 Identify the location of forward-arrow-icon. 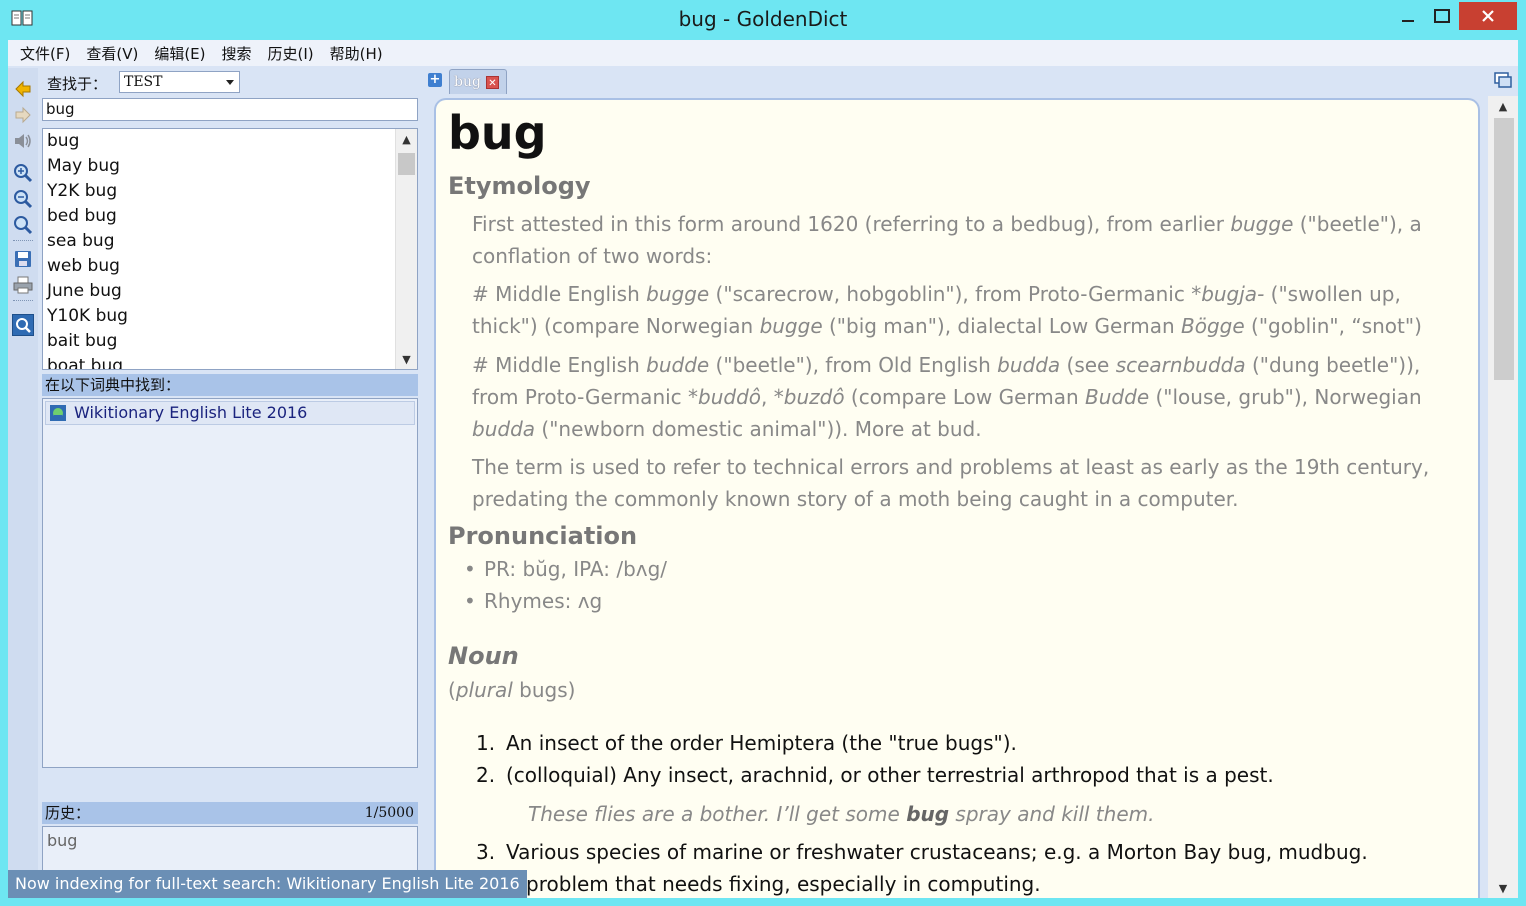
(23, 115).